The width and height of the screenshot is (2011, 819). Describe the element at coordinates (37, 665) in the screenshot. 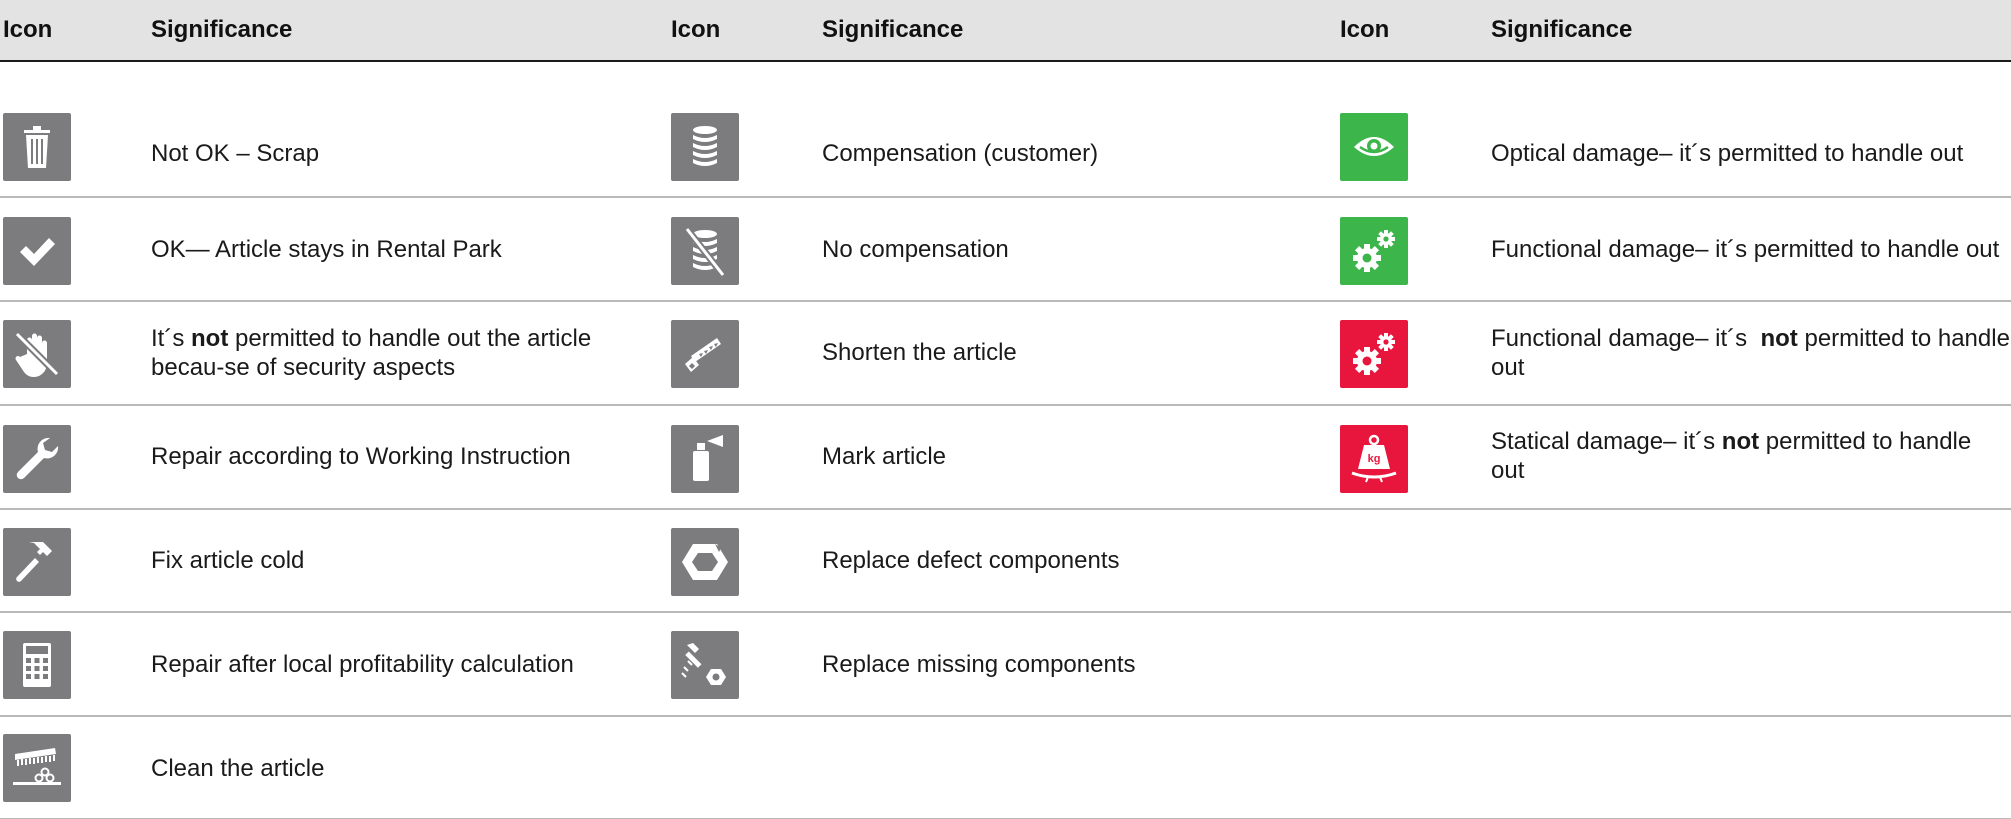

I see `calculator-icon` at that location.